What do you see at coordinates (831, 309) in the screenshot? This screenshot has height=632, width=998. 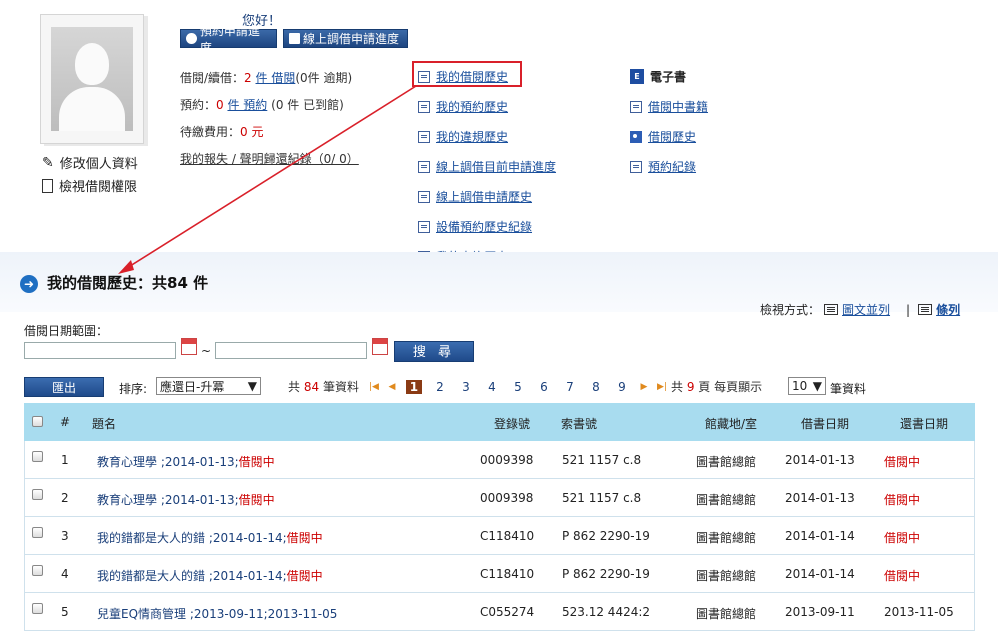 I see `grid-view-icon` at bounding box center [831, 309].